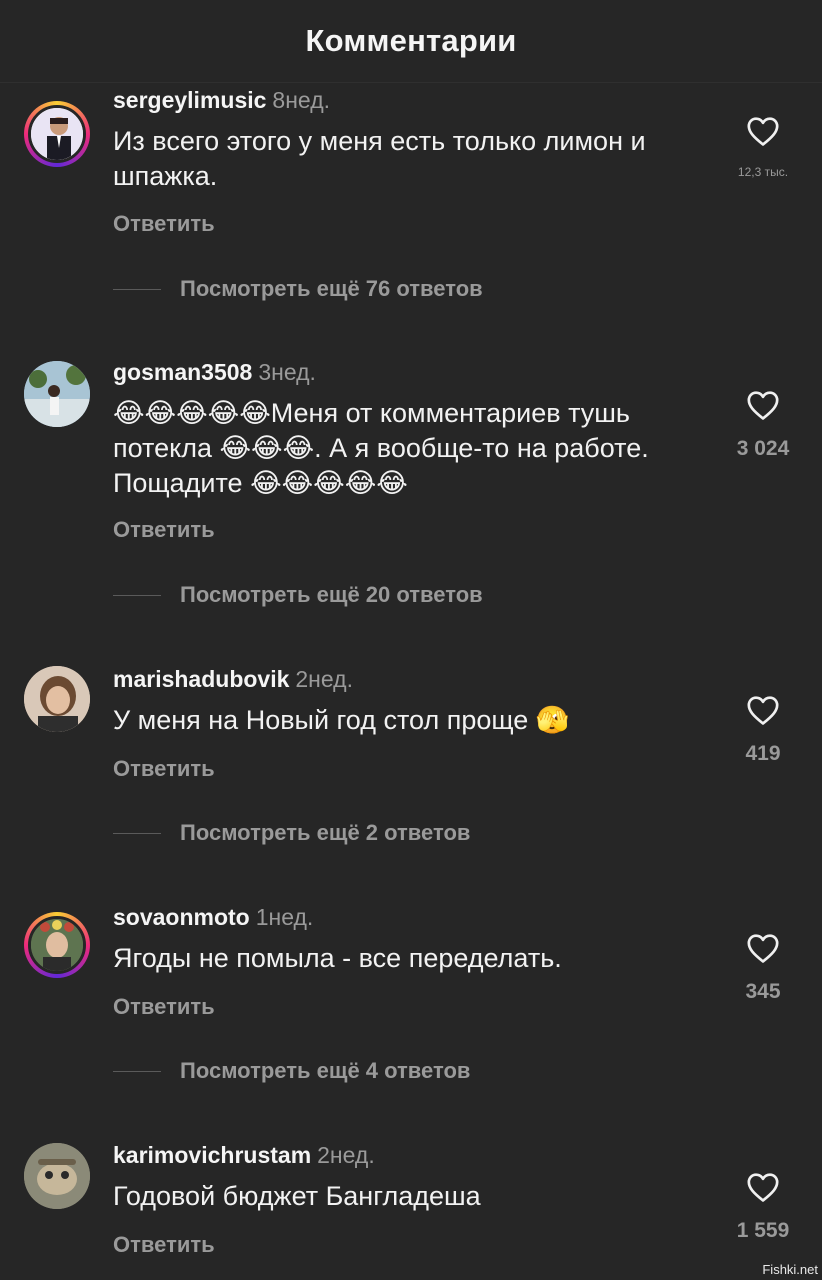 The image size is (822, 1280). Describe the element at coordinates (284, 917) in the screenshot. I see `comment-time: 1нед.` at that location.